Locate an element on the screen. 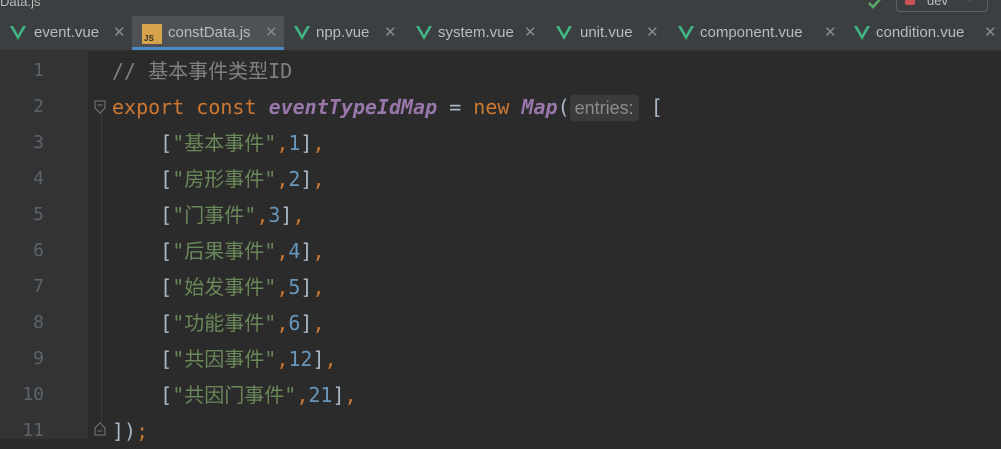 This screenshot has width=1001, height=449. tab-constdata-js: JS constData.js ✕ is located at coordinates (208, 33).